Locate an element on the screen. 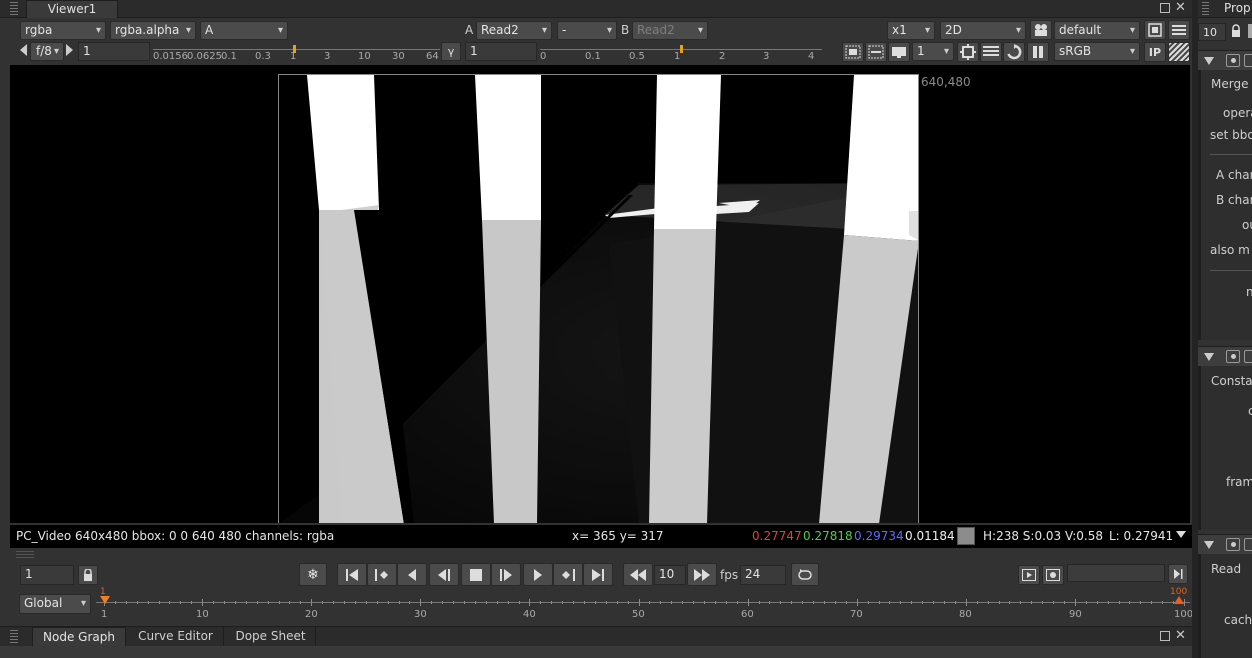  prev-keyframe-button is located at coordinates (382, 574).